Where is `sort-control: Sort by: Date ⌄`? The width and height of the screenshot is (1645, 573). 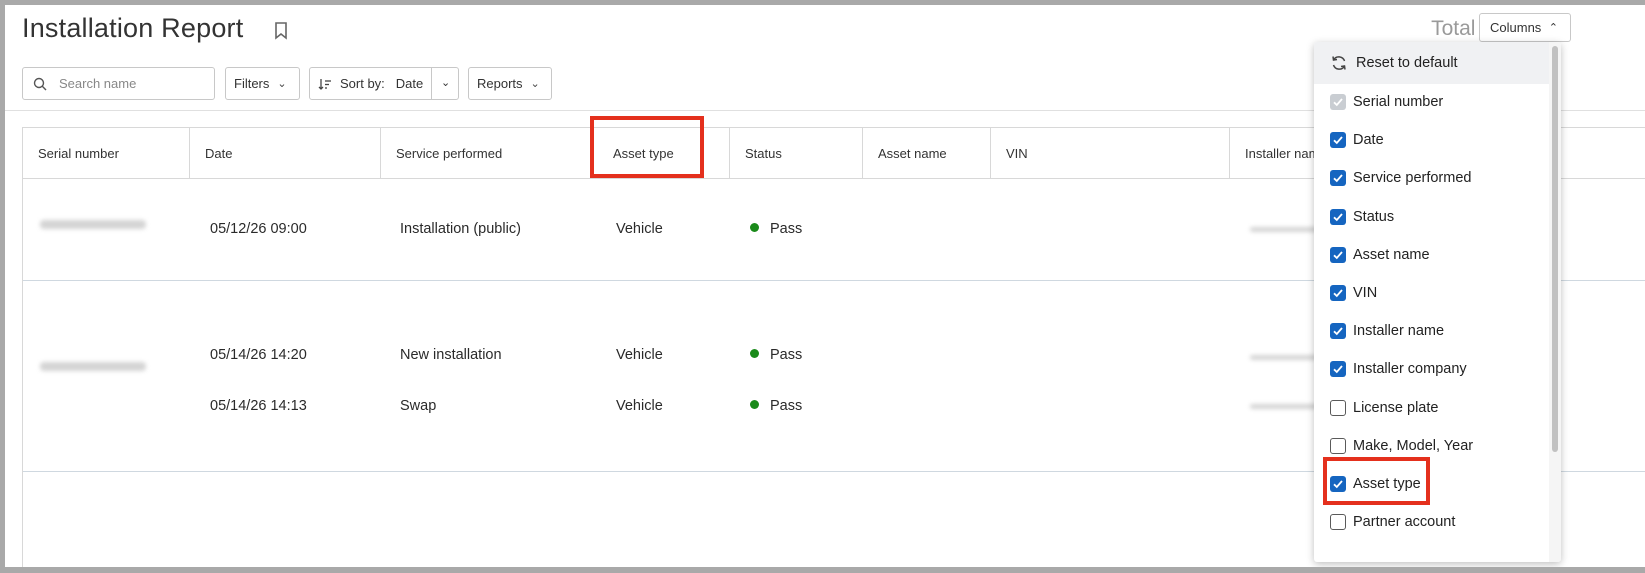 sort-control: Sort by: Date ⌄ is located at coordinates (384, 83).